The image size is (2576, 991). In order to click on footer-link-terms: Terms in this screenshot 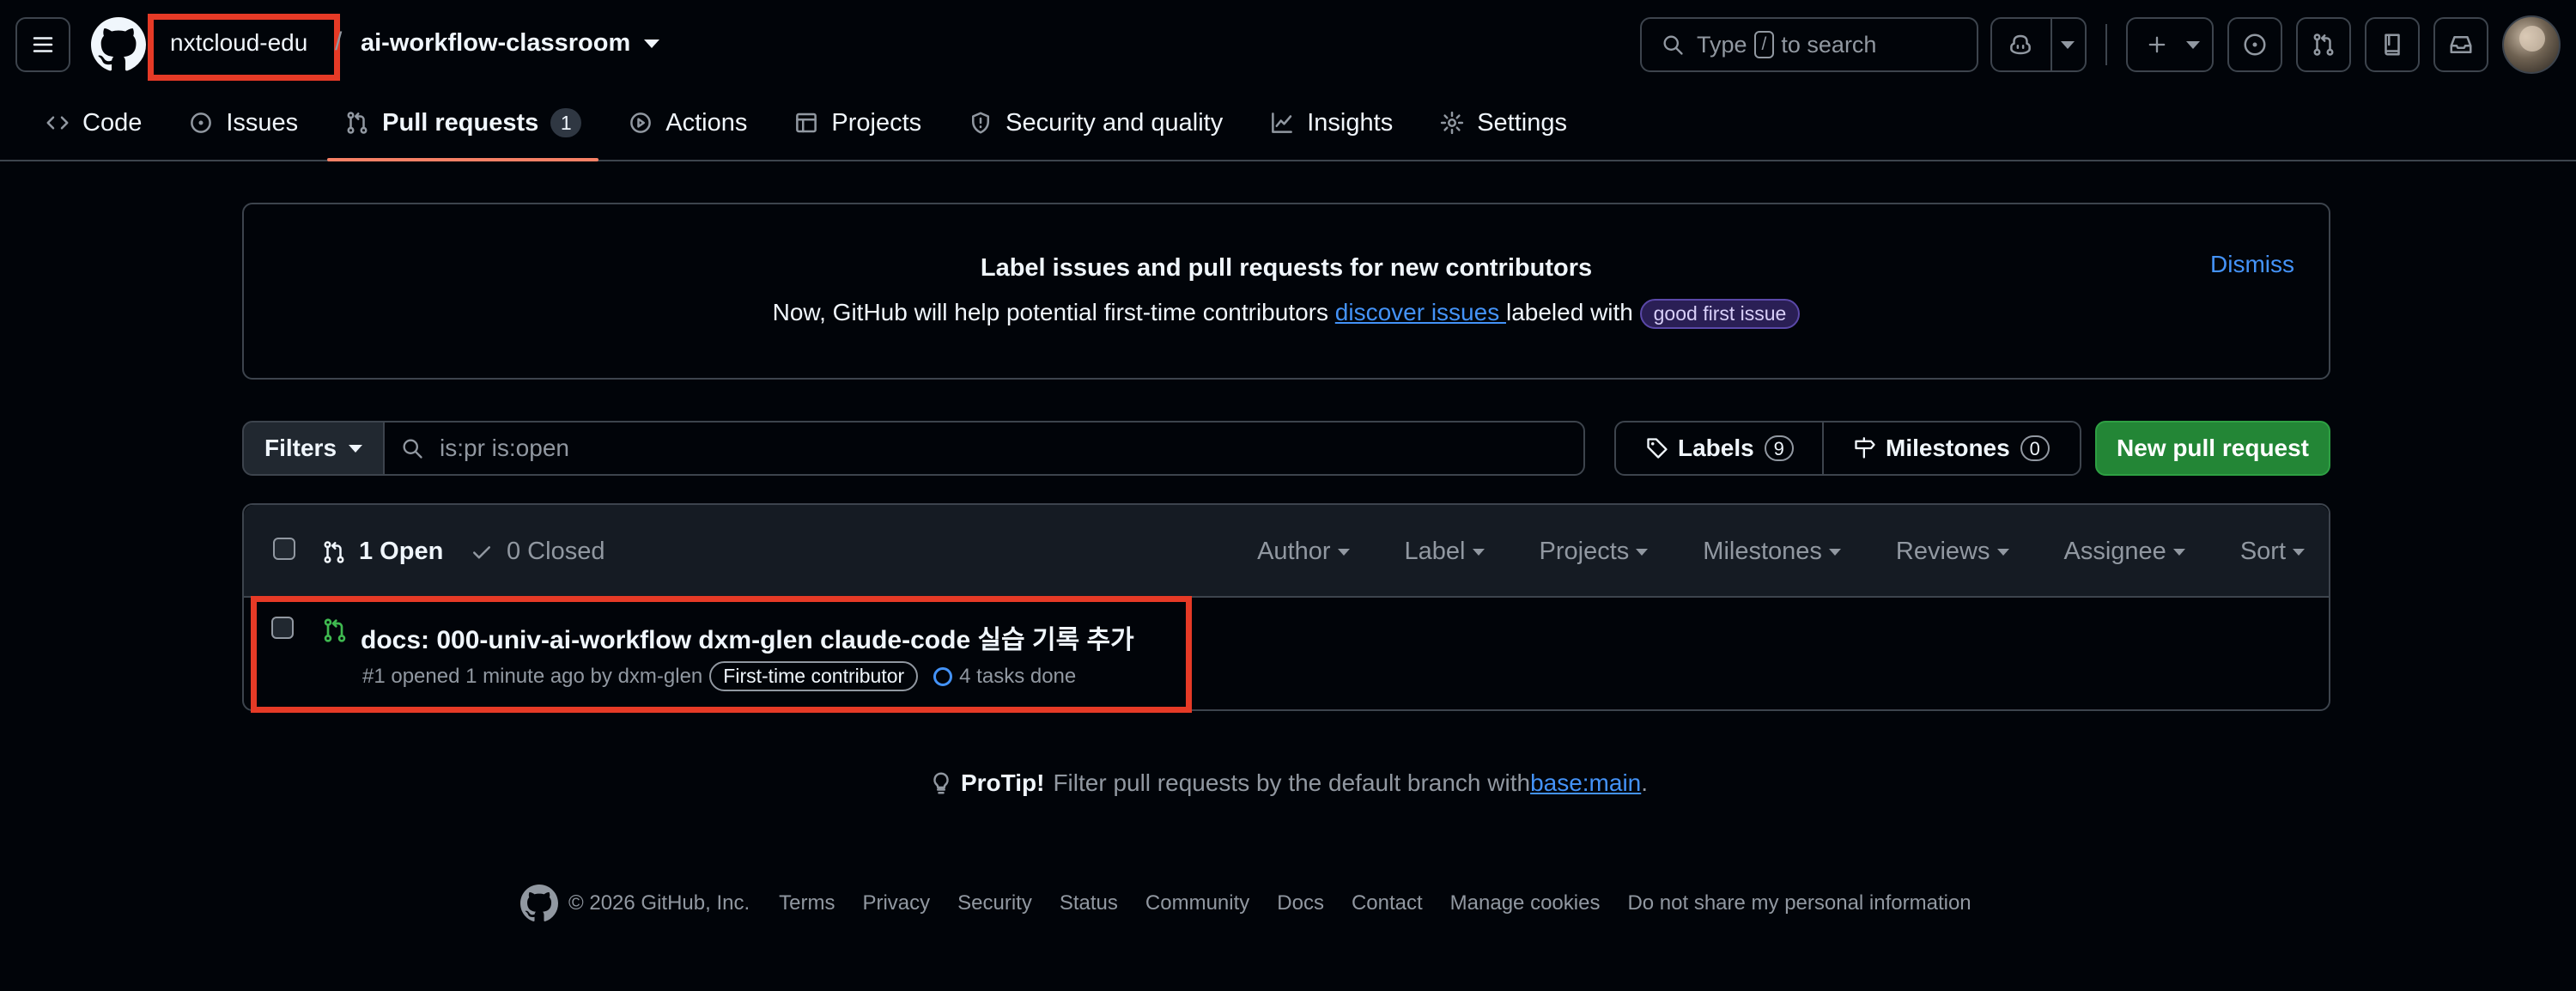, I will do `click(807, 903)`.